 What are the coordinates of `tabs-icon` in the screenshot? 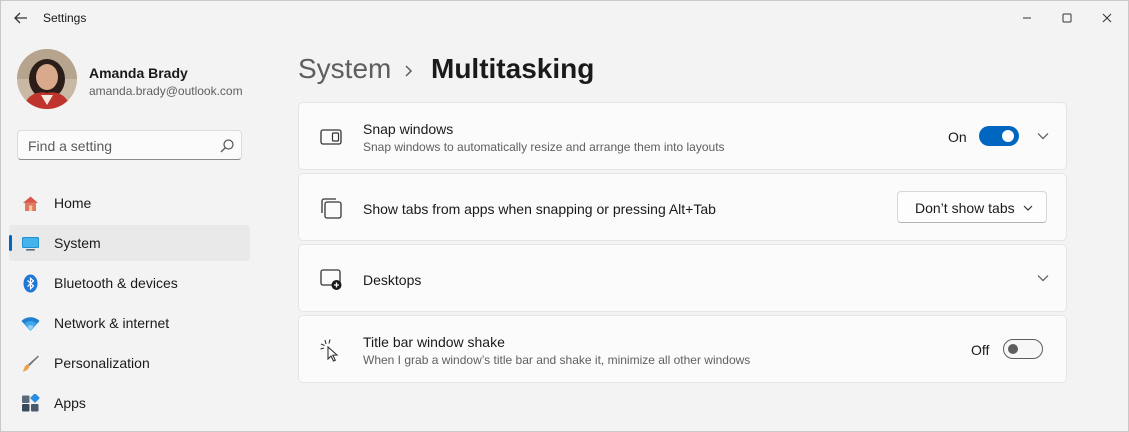 It's located at (331, 208).